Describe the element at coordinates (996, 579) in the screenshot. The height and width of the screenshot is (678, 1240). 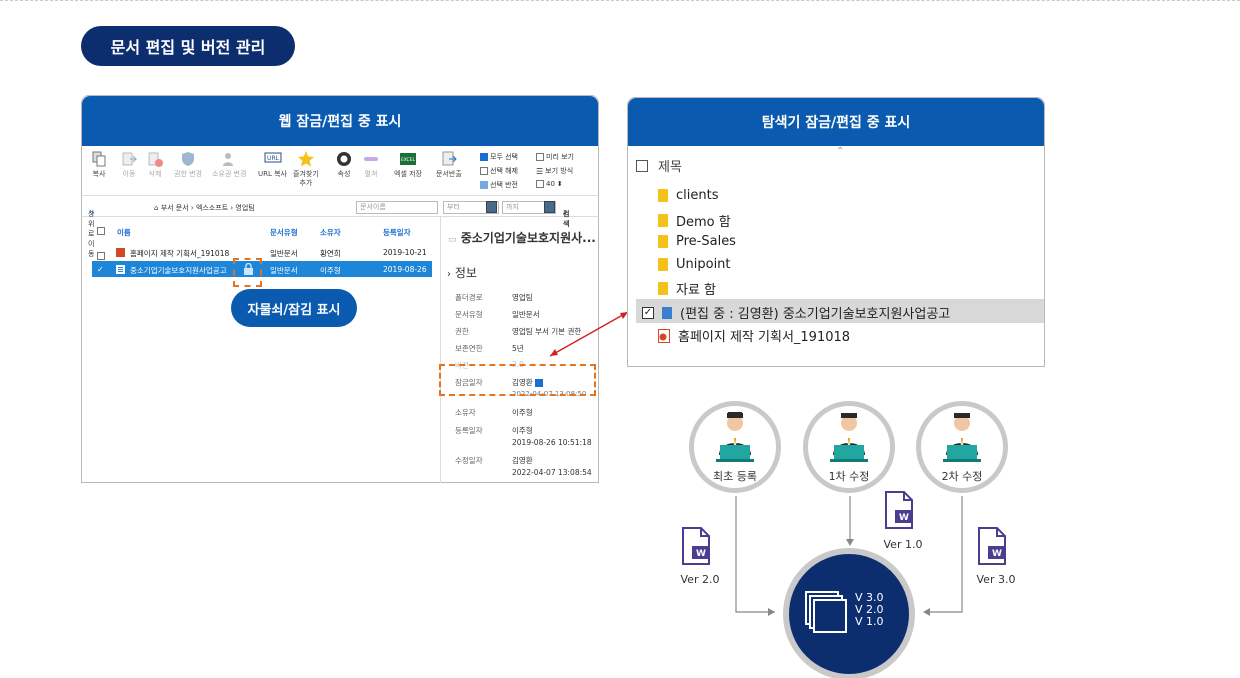
I see `version-3-label: Ver 3.0` at that location.